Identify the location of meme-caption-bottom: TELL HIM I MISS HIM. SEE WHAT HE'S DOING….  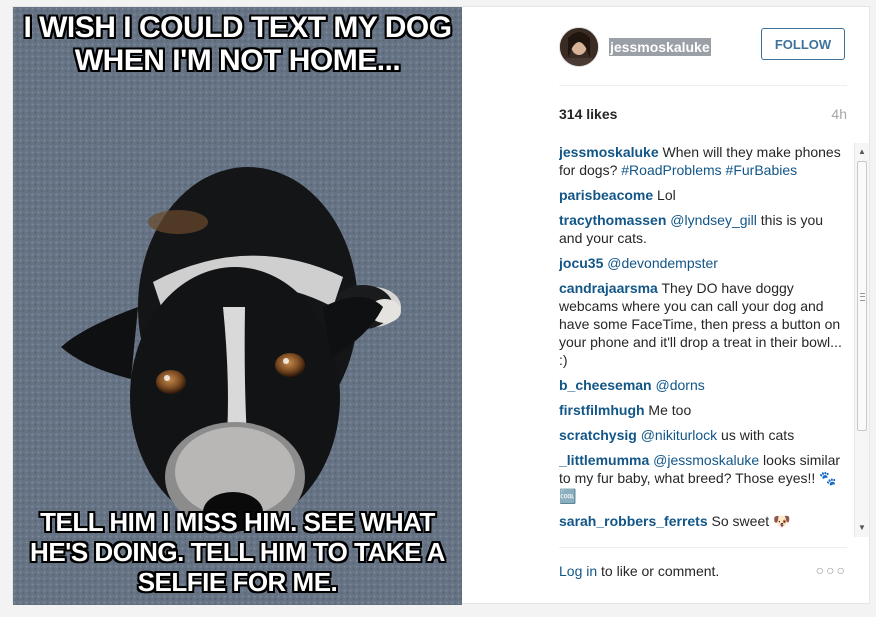
(237, 552).